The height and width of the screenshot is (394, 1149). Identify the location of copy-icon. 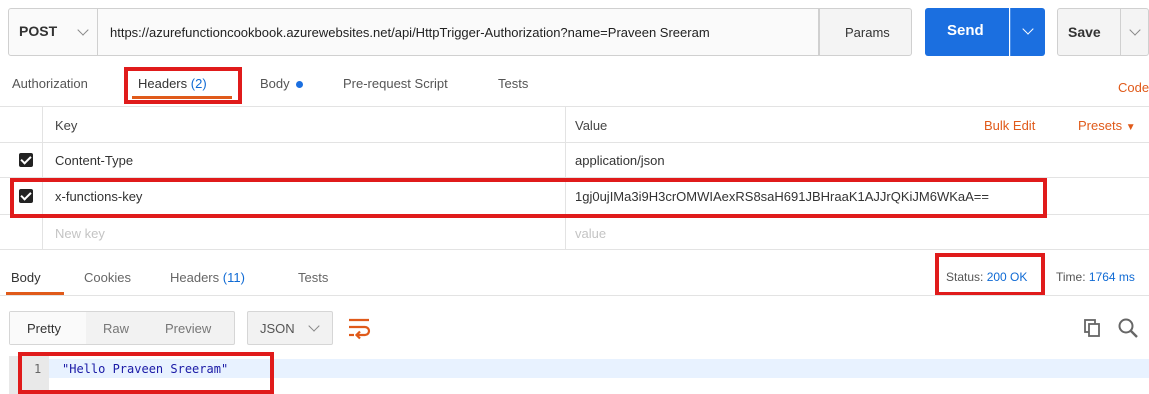
(1093, 328).